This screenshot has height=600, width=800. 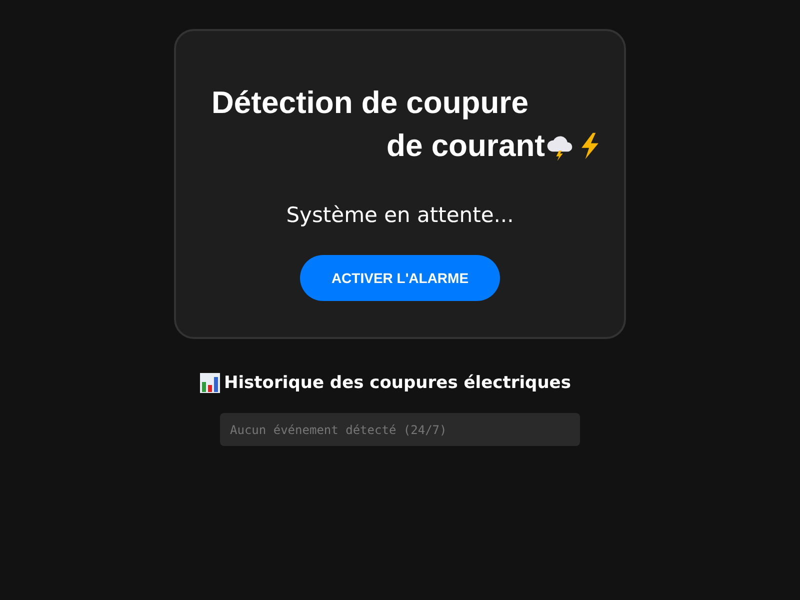 What do you see at coordinates (377, 124) in the screenshot?
I see `card-title: Détection de coupure de courant` at bounding box center [377, 124].